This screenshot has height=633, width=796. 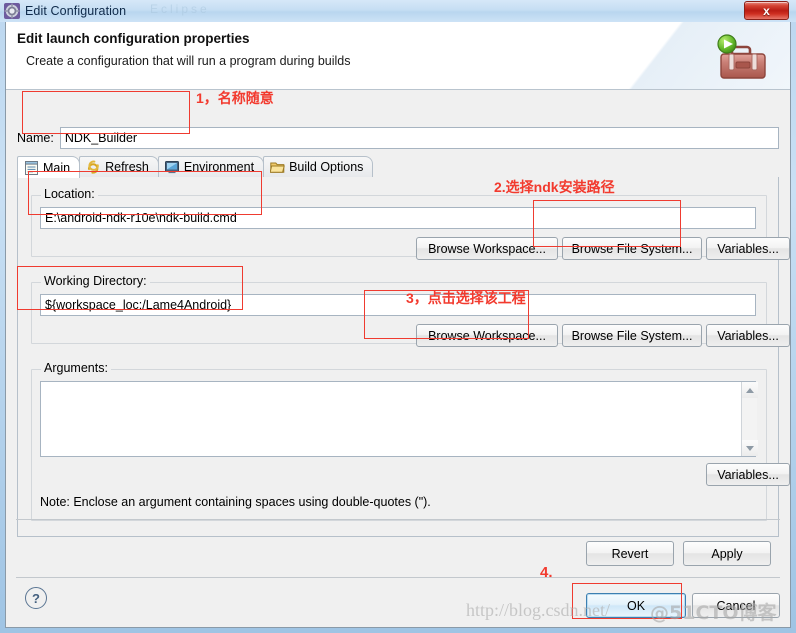 I want to click on tab-refresh: Refresh, so click(x=119, y=166).